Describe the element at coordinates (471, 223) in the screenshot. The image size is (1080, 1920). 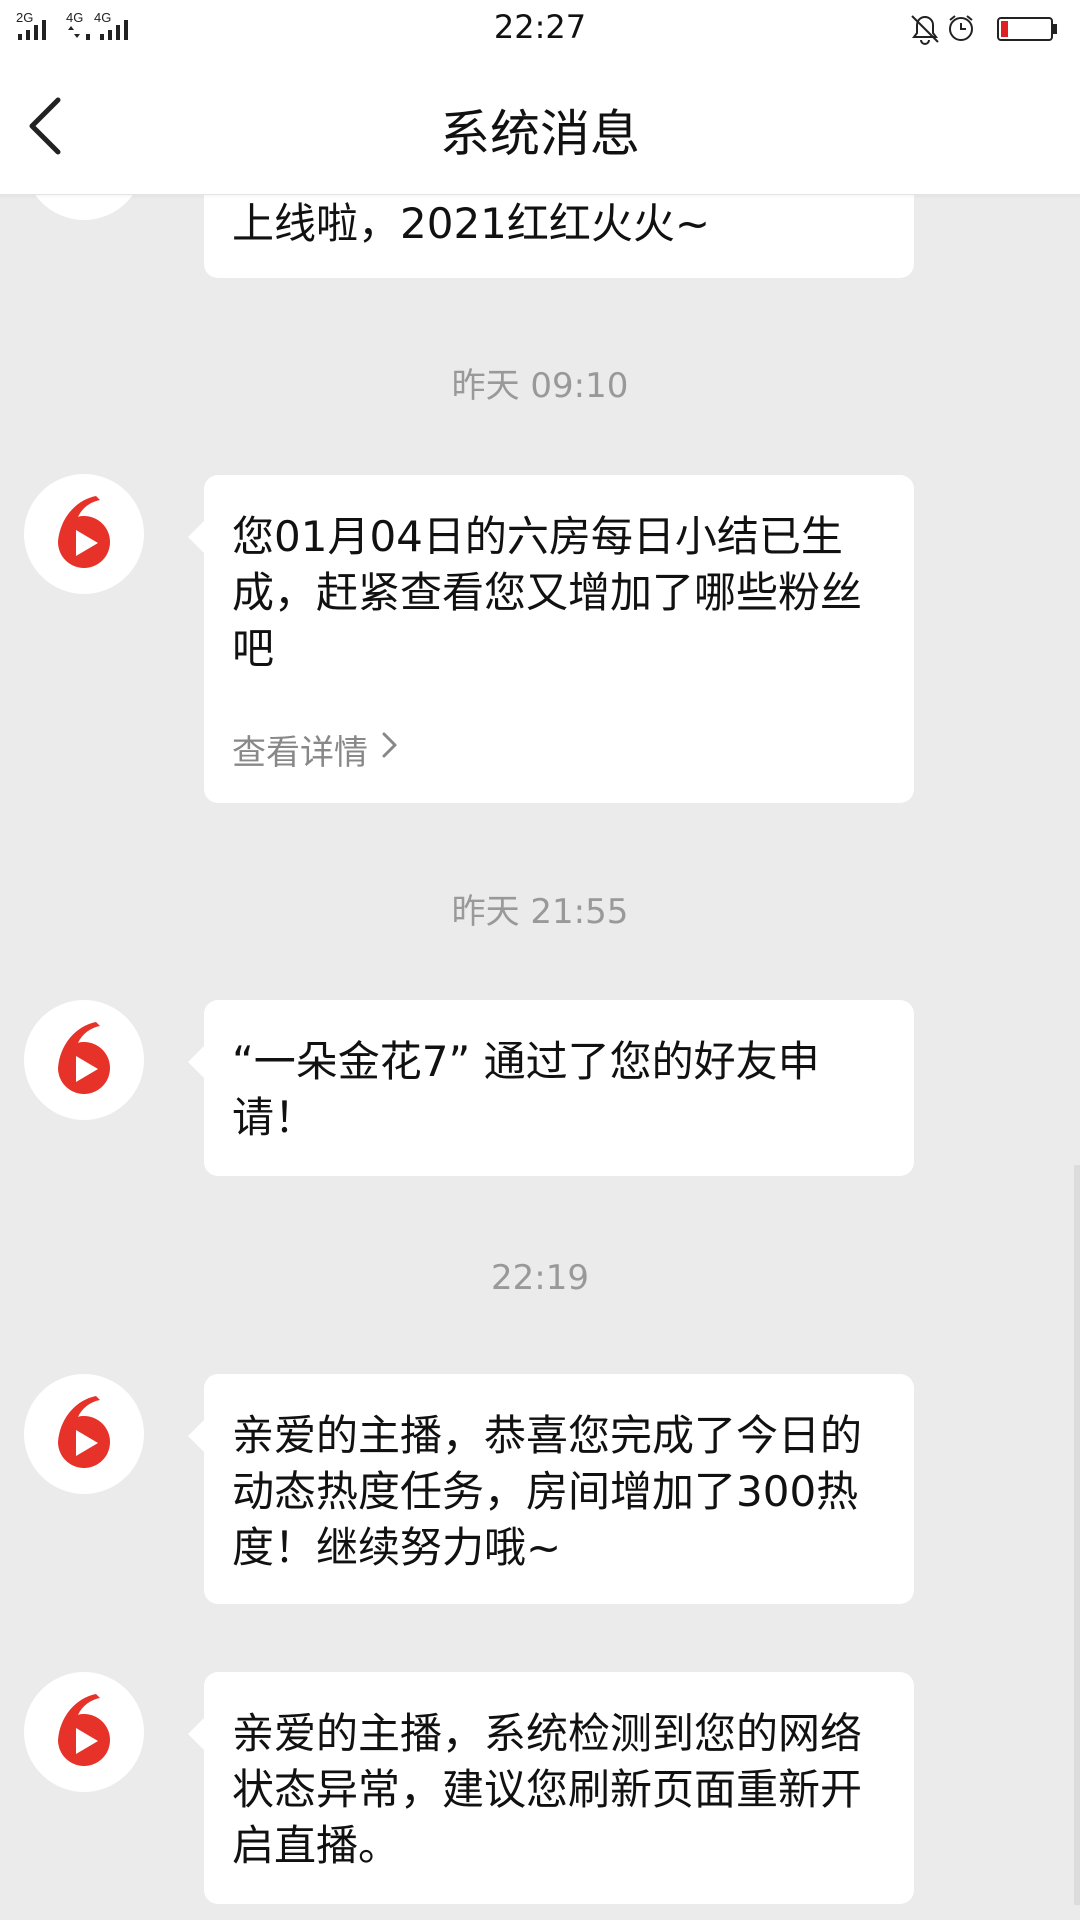
I see `message-text: 上线啦，2021红红火火~` at that location.